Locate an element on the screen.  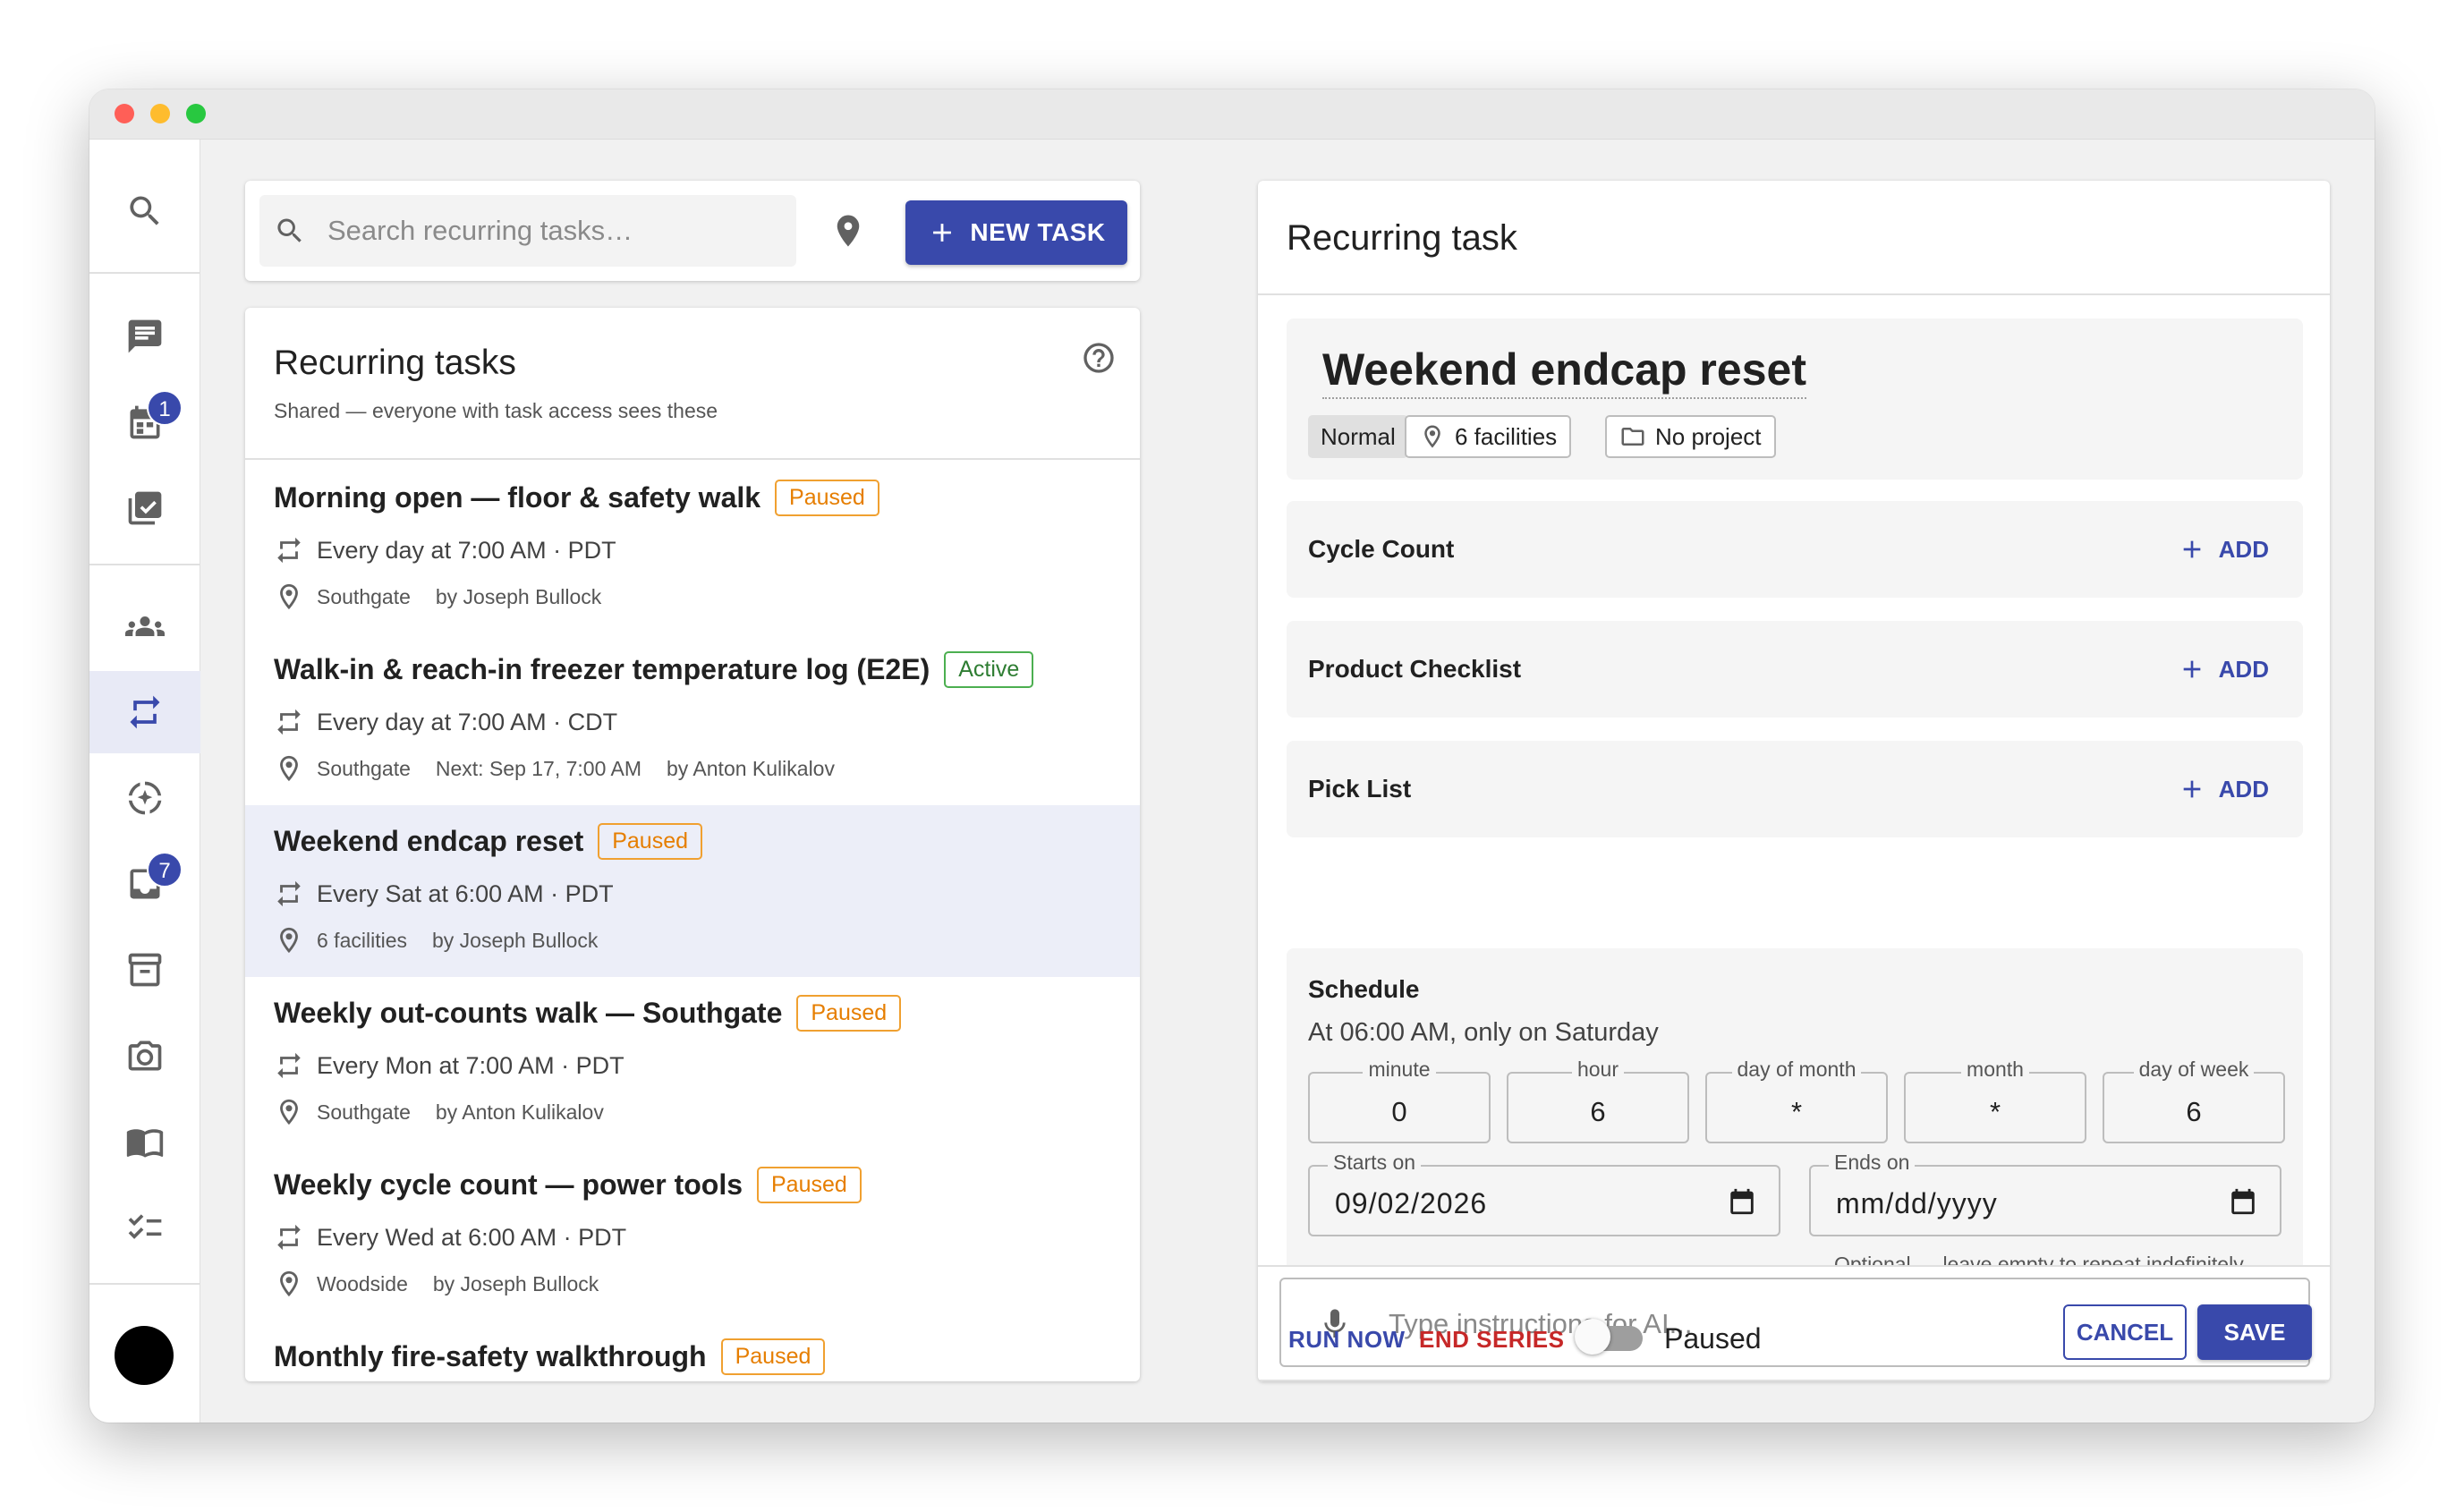
search-toolbar: NEW TASK is located at coordinates (692, 231).